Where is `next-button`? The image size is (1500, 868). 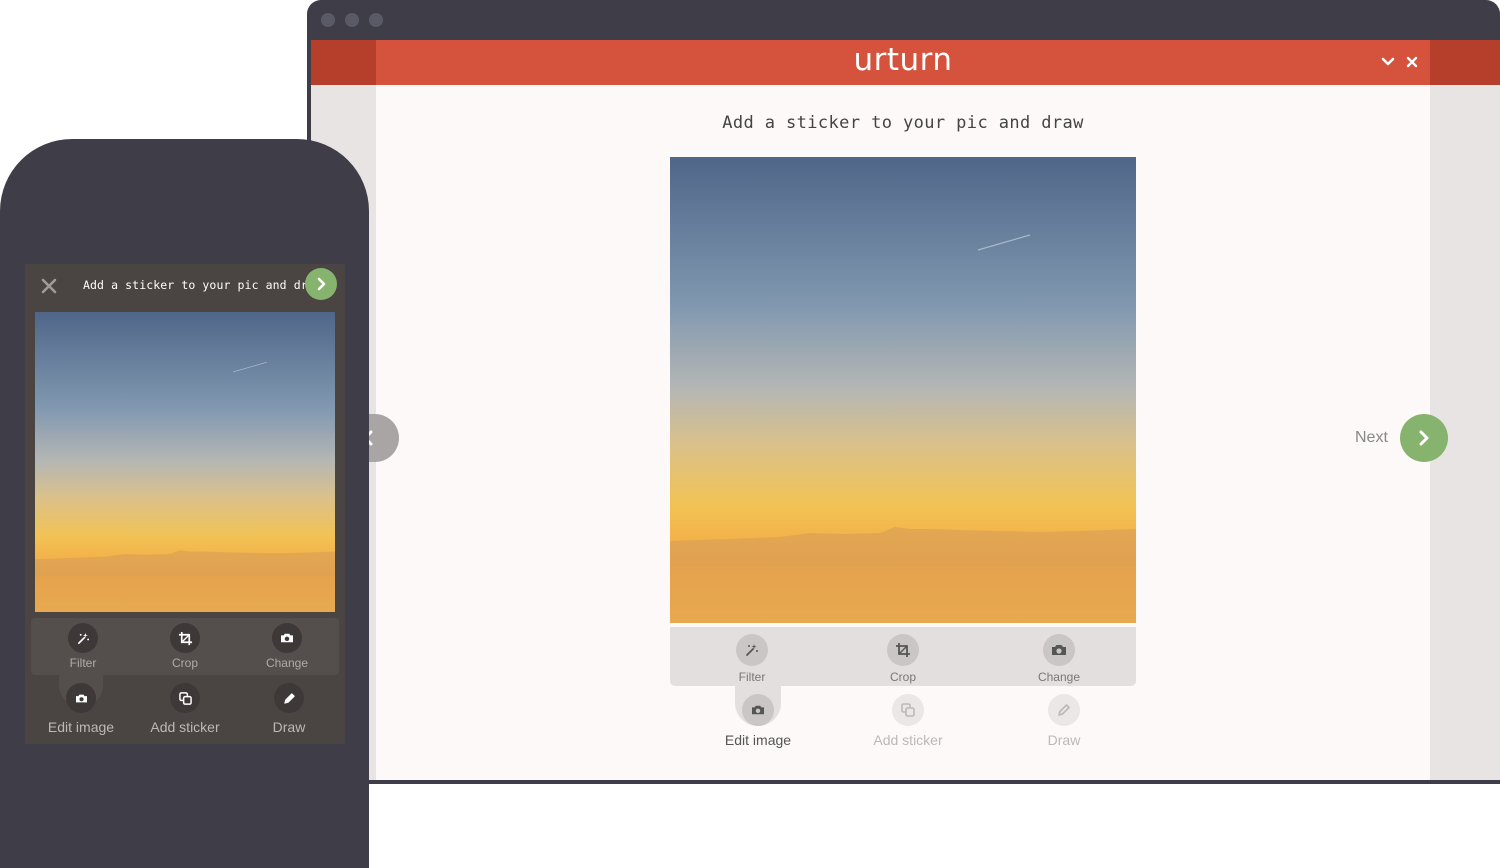 next-button is located at coordinates (1423, 438).